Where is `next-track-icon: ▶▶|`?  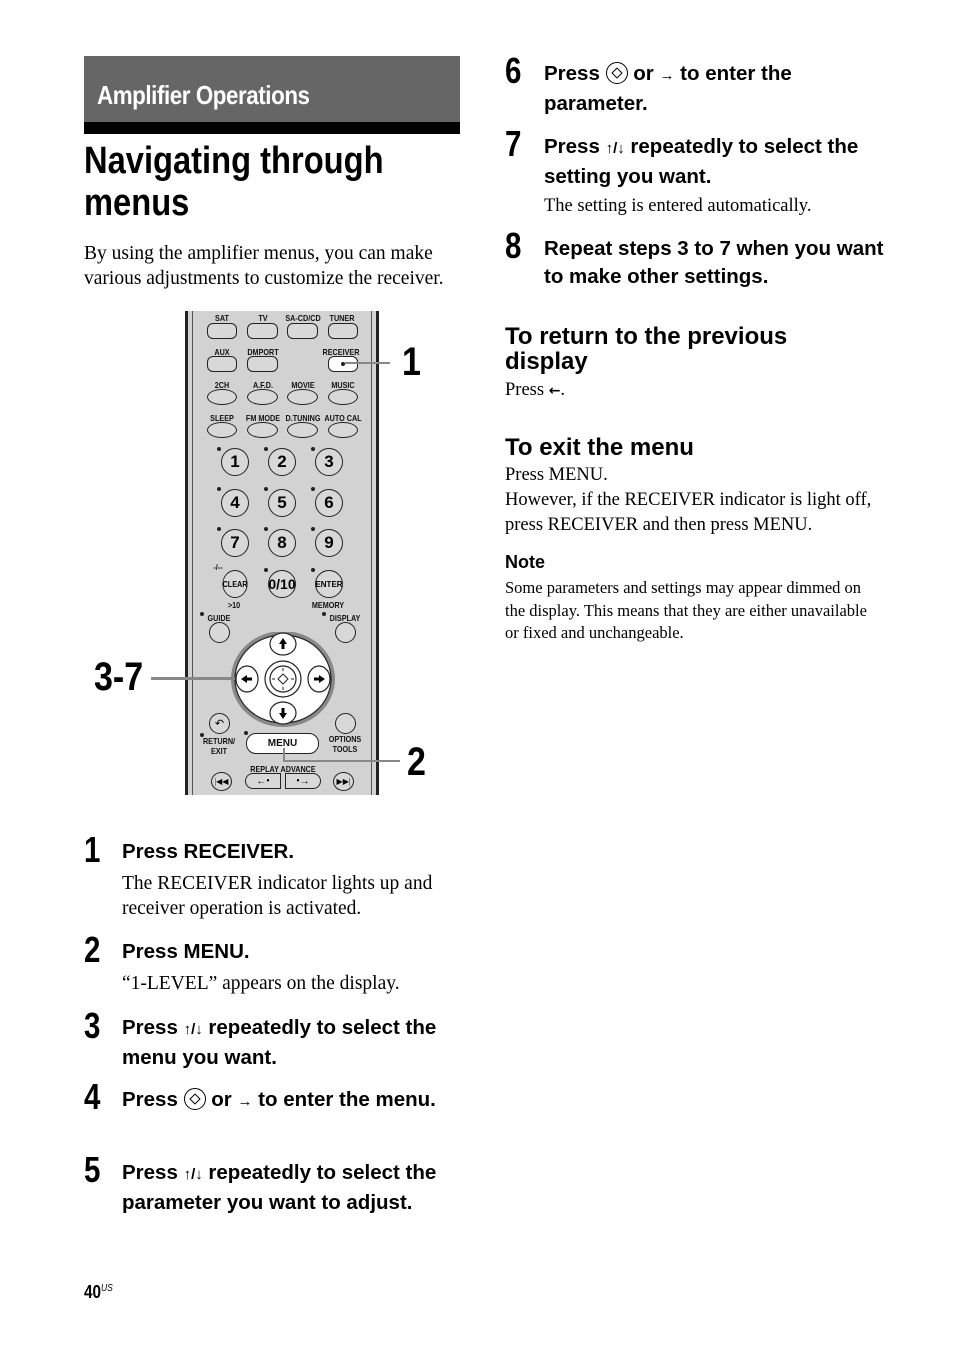
next-track-icon: ▶▶| is located at coordinates (343, 781).